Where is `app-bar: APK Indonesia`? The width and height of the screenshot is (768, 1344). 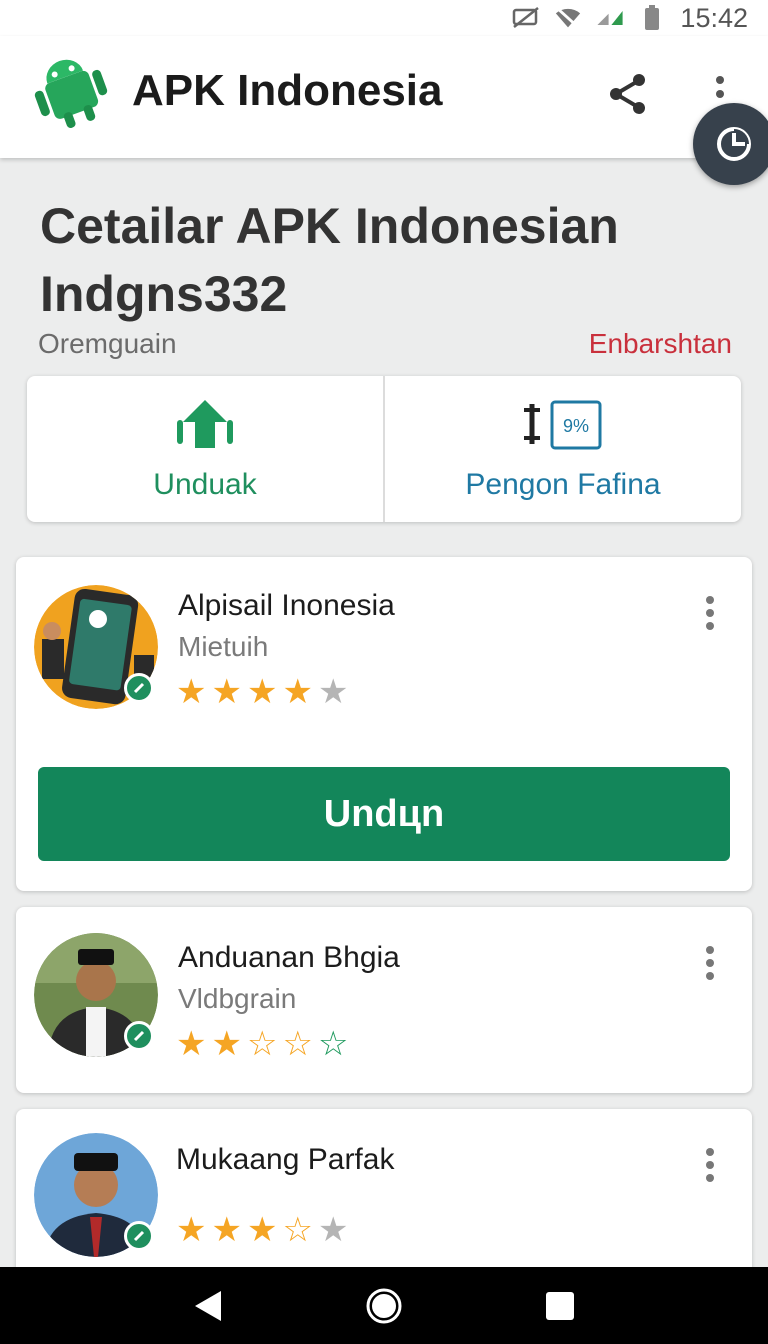 app-bar: APK Indonesia is located at coordinates (384, 97).